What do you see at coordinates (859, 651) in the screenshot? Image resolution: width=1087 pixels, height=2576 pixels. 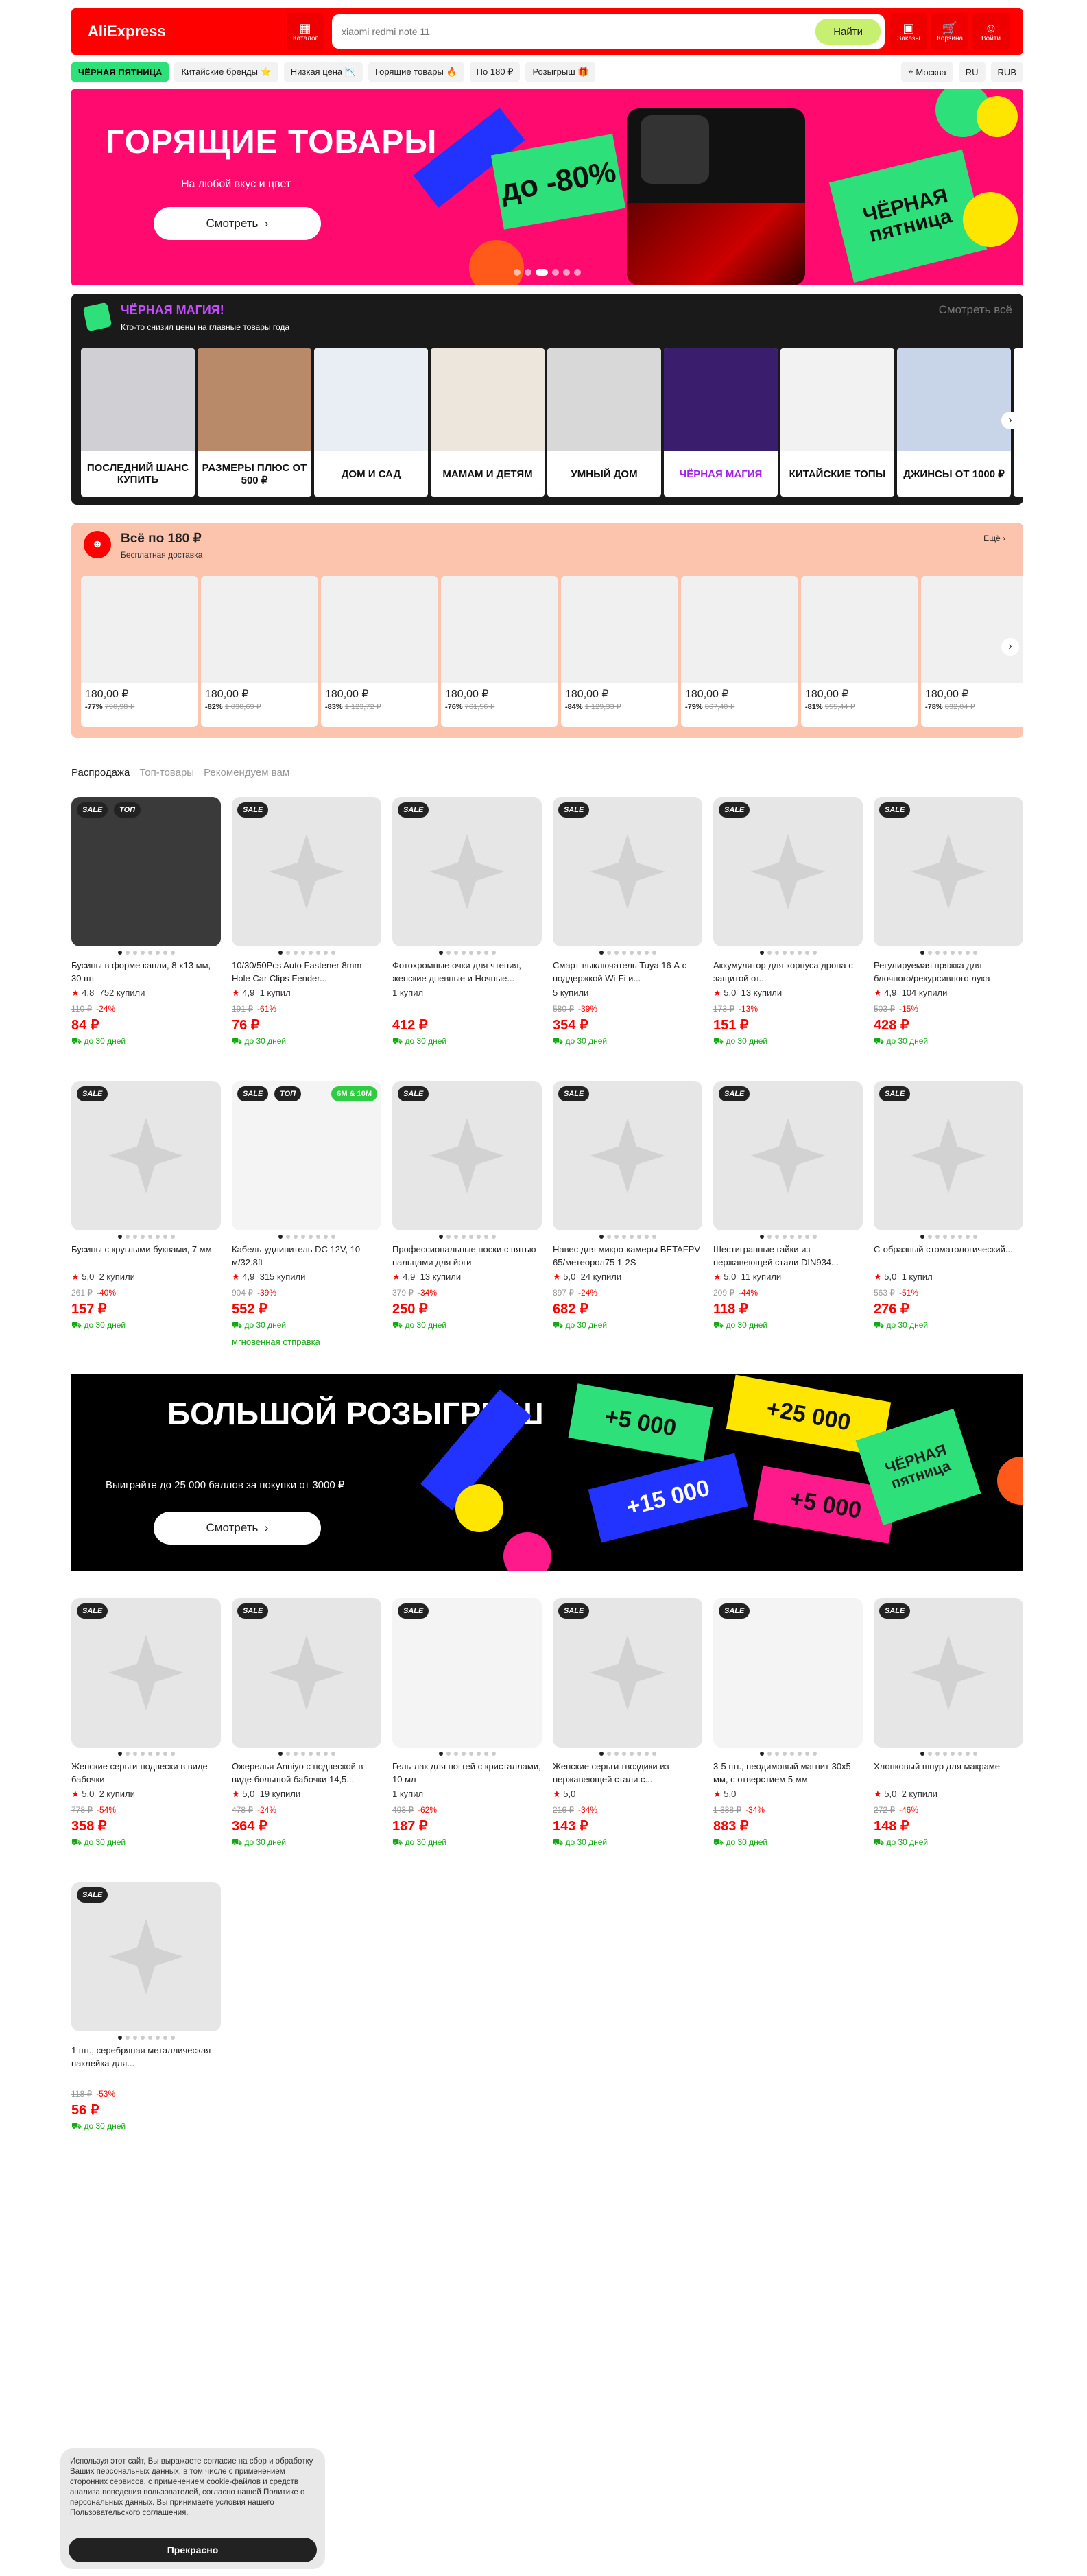 I see `deal-tile: 180,00 ₽ -81% 955,44 ₽` at bounding box center [859, 651].